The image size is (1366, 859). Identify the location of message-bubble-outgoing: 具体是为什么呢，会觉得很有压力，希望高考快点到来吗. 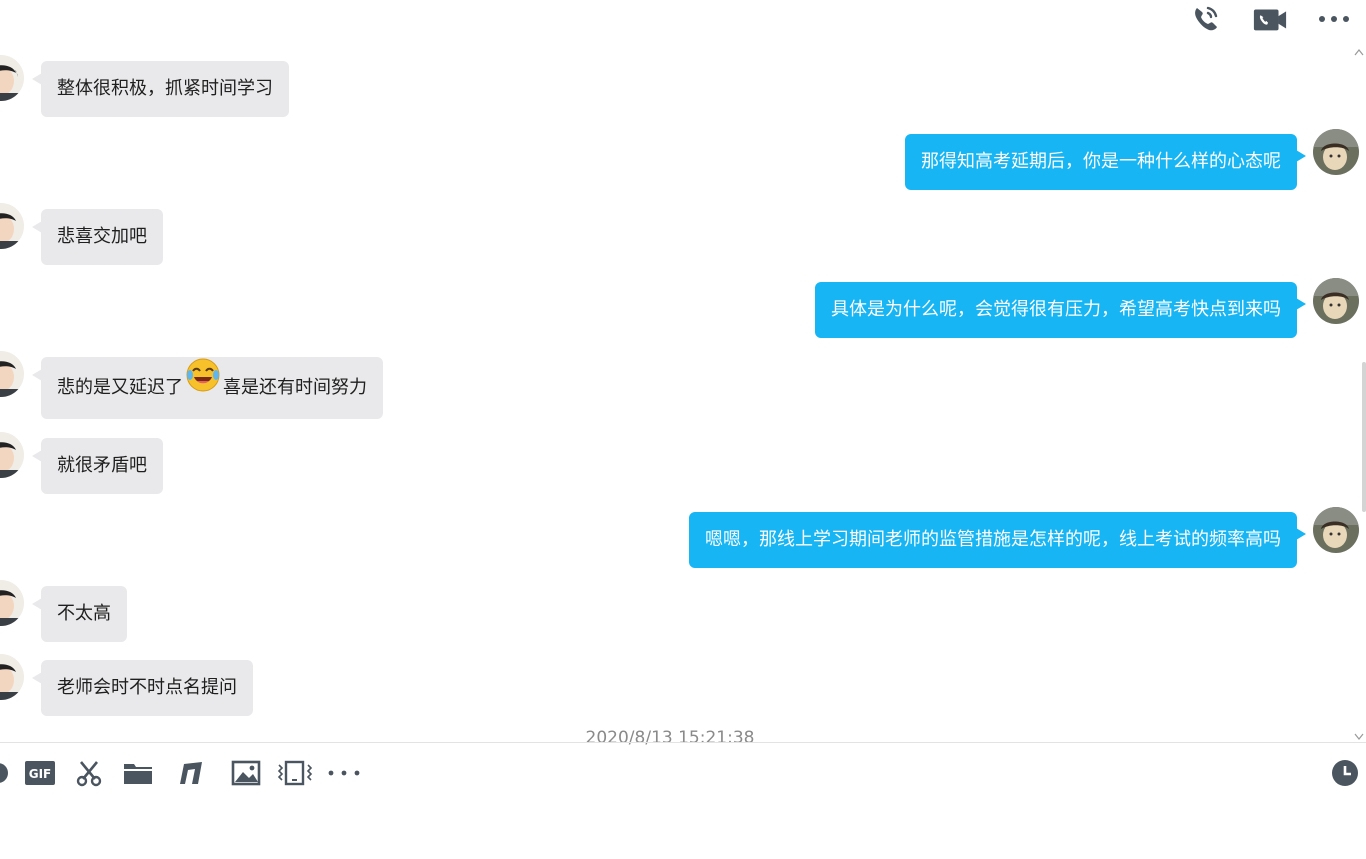
(1060, 310).